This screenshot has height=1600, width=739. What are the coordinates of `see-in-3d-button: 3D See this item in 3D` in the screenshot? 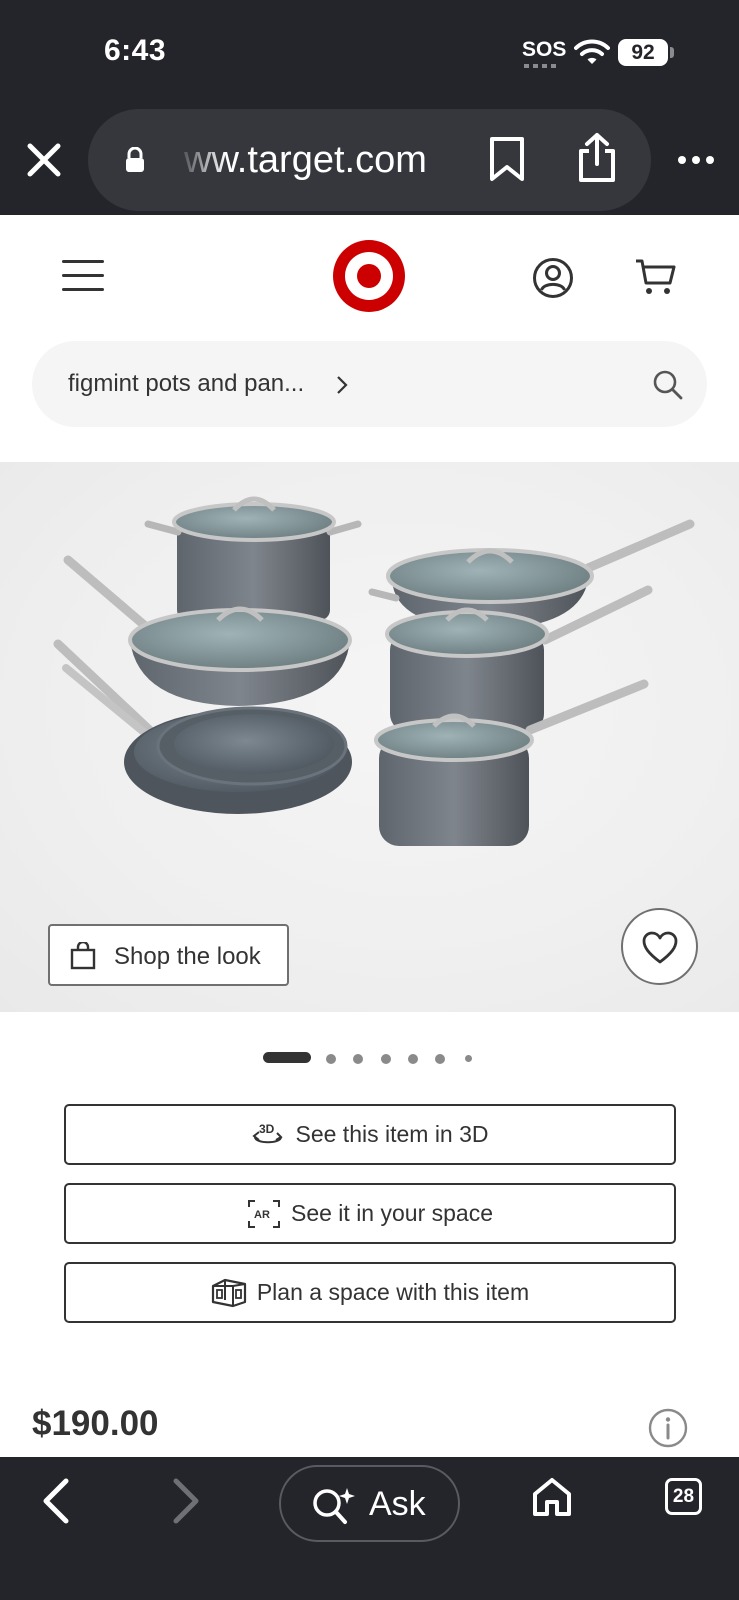 It's located at (370, 1134).